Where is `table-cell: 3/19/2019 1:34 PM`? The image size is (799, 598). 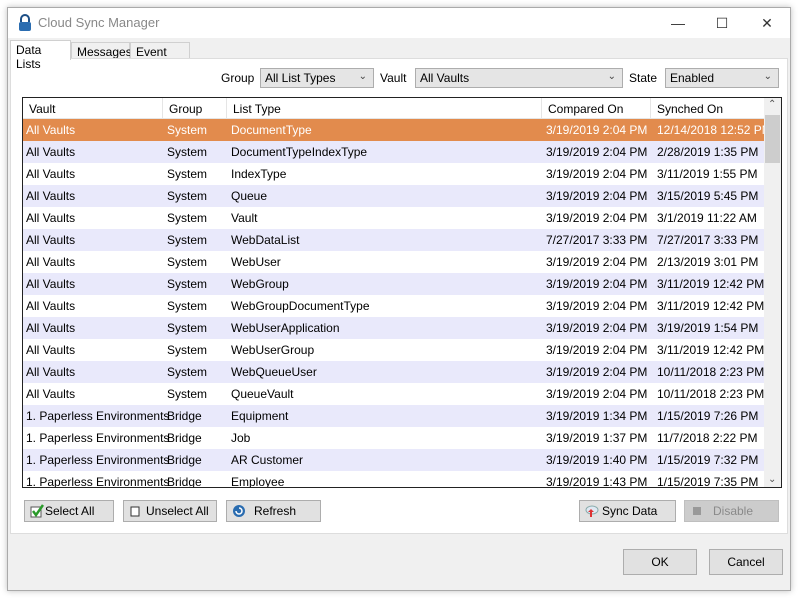 table-cell: 3/19/2019 1:34 PM is located at coordinates (597, 416).